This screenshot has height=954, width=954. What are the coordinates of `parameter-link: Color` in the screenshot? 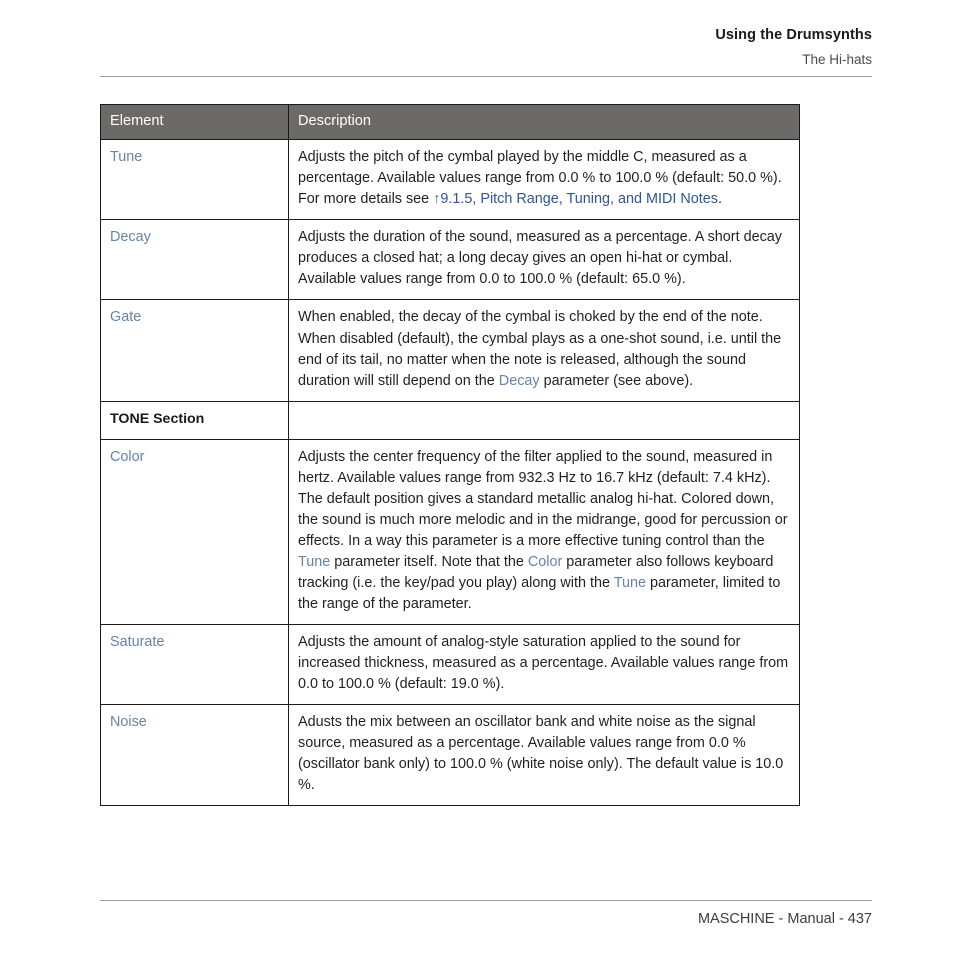 It's located at (545, 562).